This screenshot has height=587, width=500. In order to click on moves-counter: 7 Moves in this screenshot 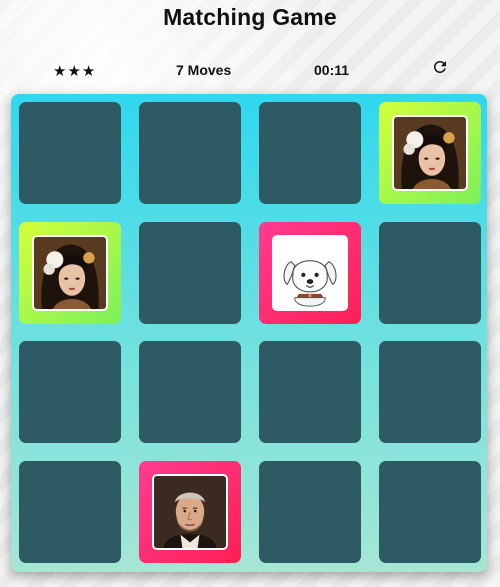, I will do `click(204, 70)`.